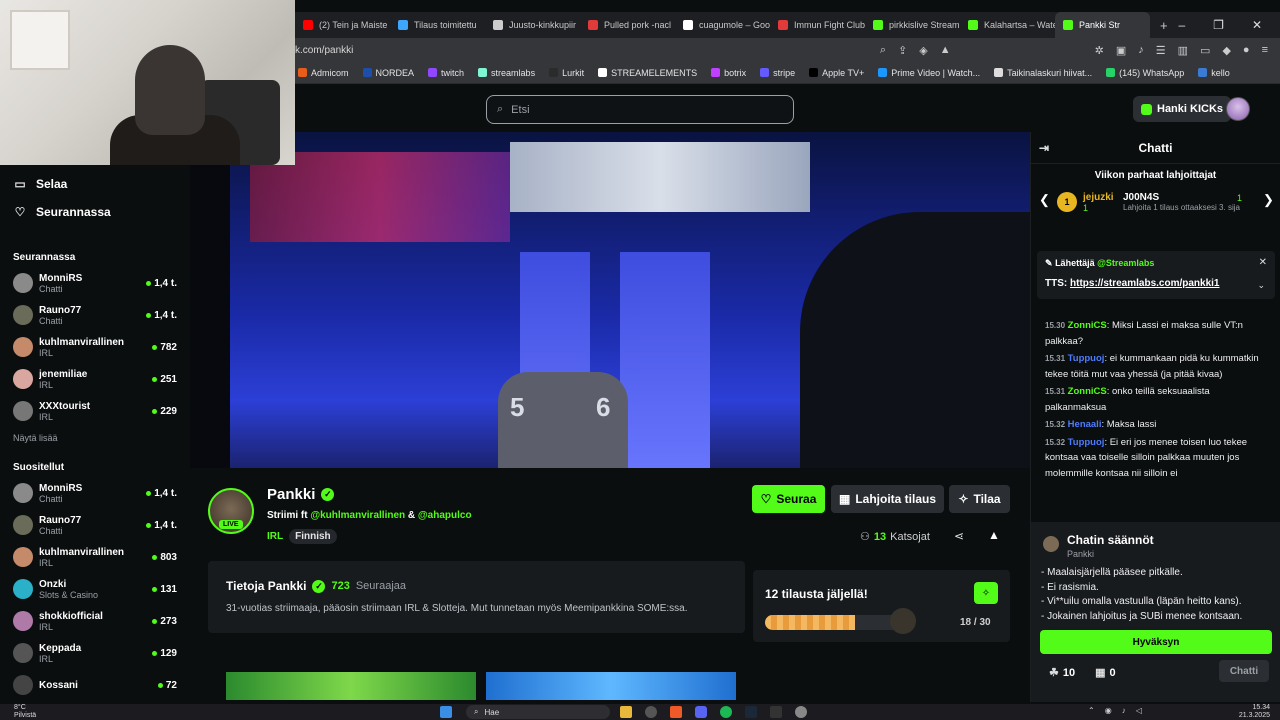  Describe the element at coordinates (722, 25) in the screenshot. I see `browser-tab: cuagumole – Goo` at that location.